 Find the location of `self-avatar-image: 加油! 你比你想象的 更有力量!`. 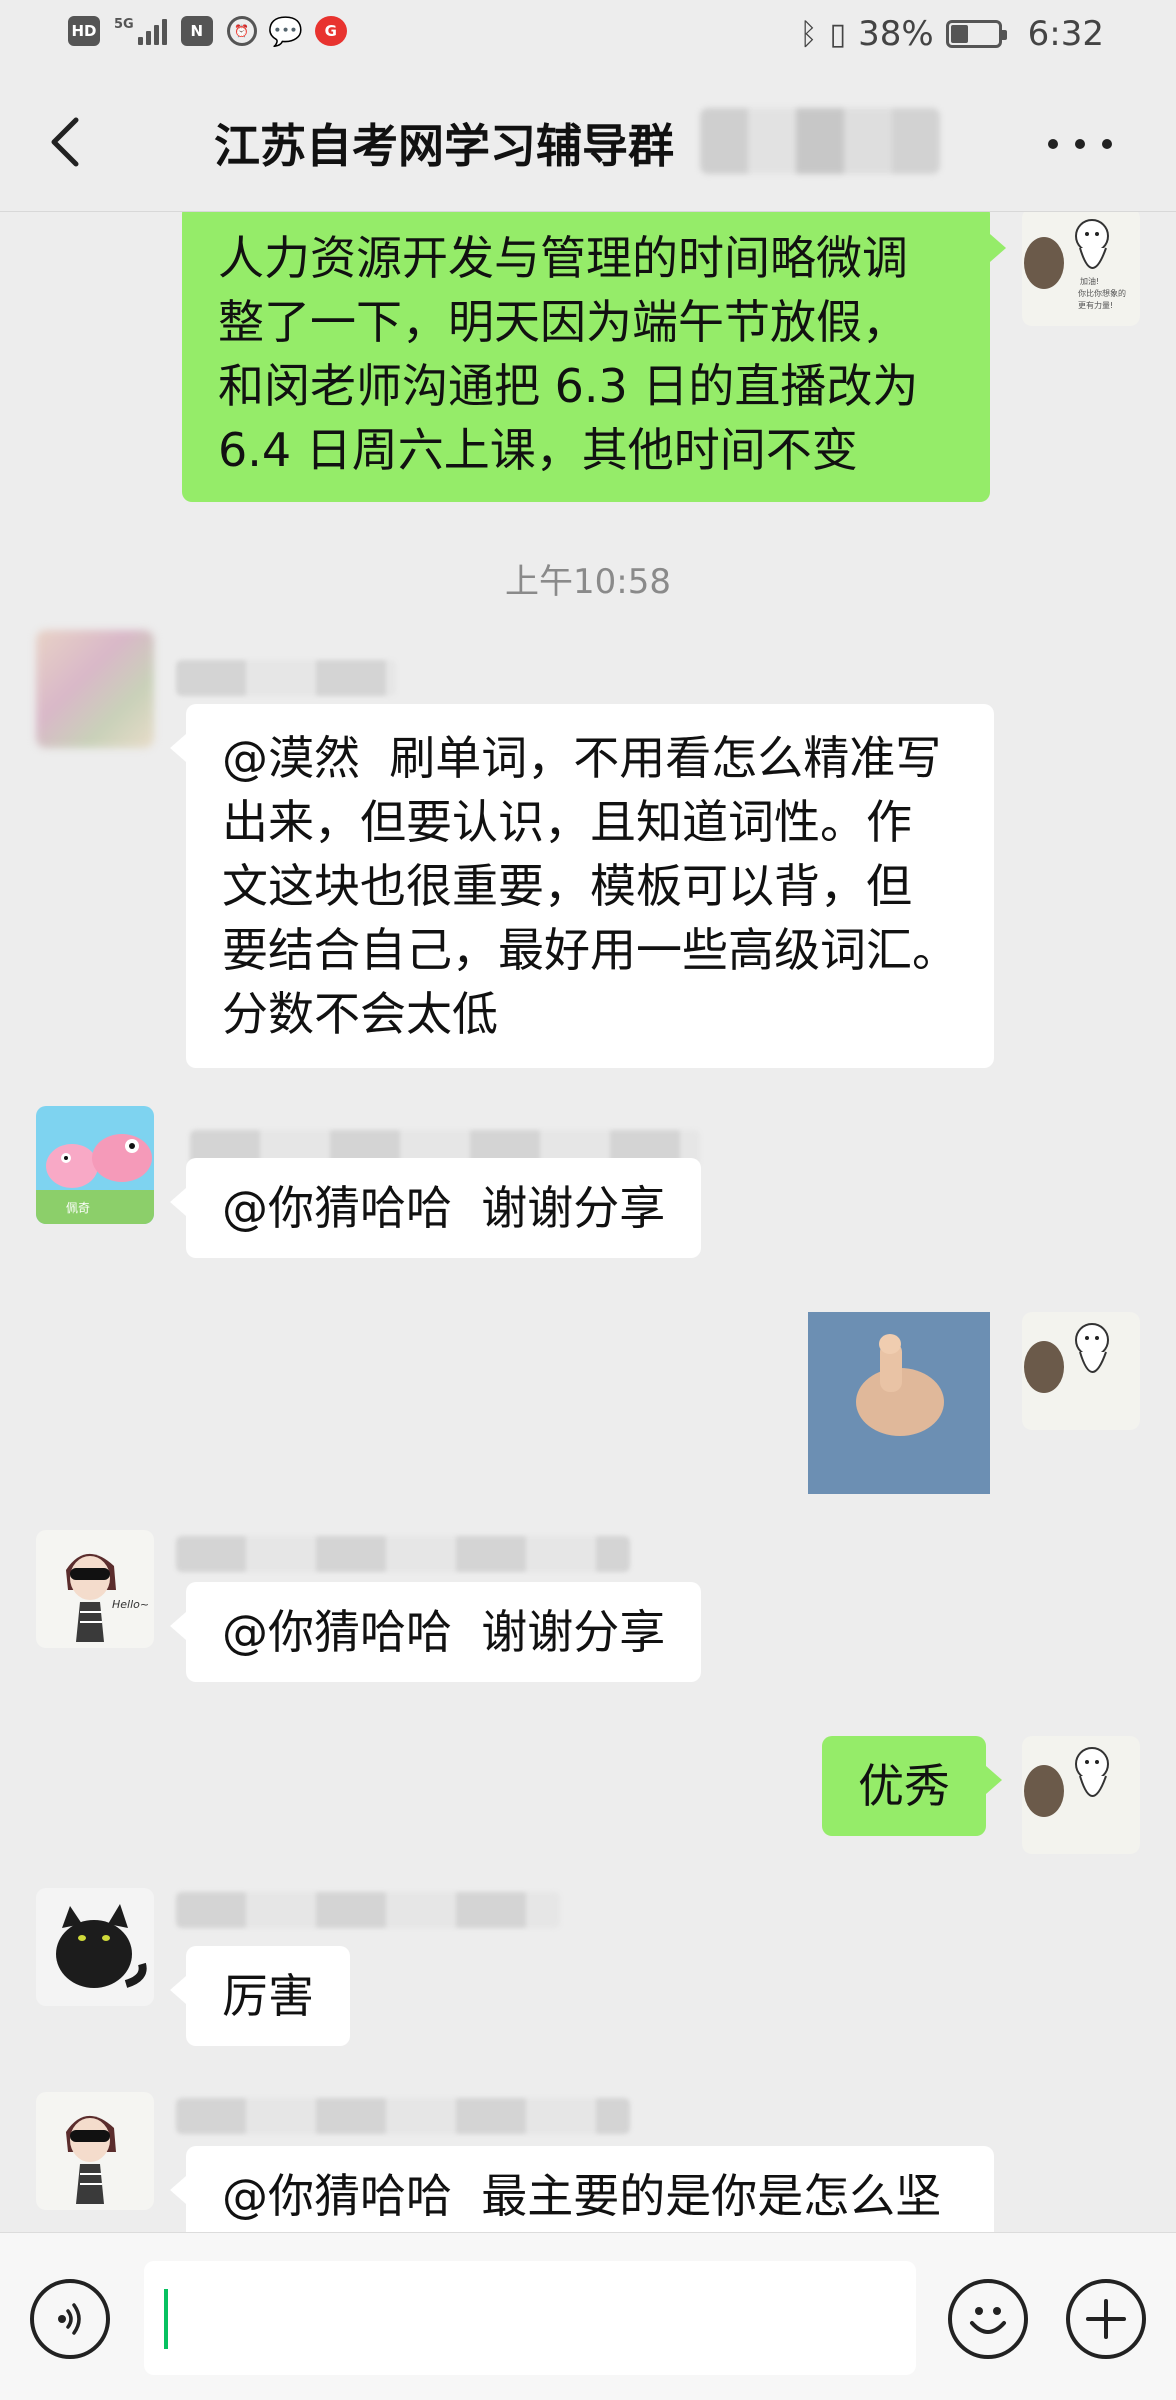

self-avatar-image: 加油! 你比你想象的 更有力量! is located at coordinates (1081, 269).